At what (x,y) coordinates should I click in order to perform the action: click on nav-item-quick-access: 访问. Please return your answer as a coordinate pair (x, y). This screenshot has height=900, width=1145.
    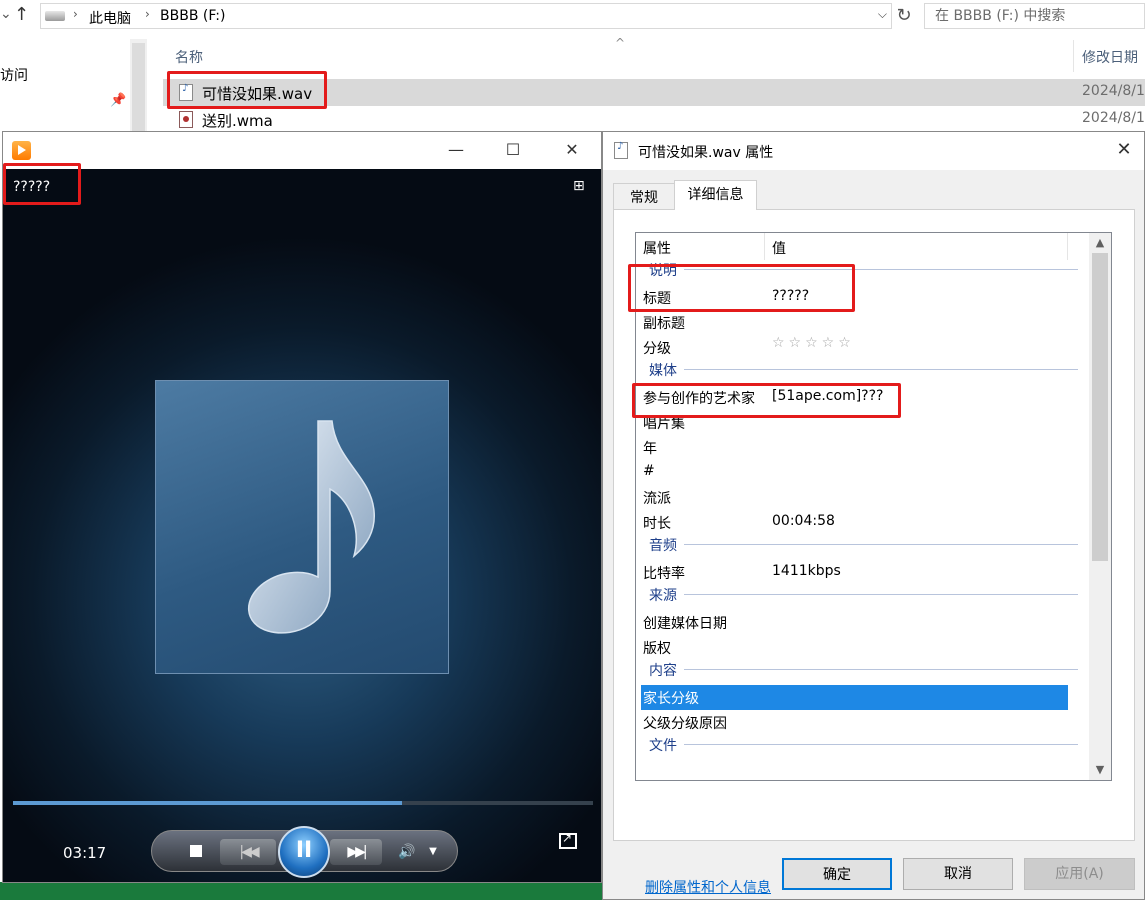
    Looking at the image, I should click on (14, 75).